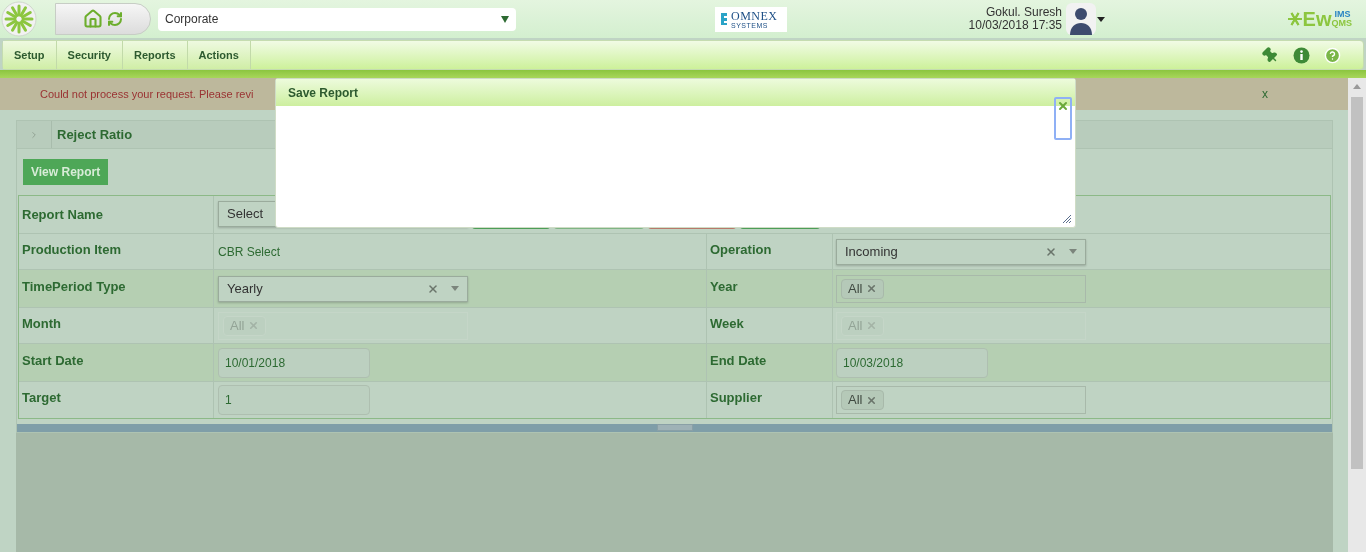 The image size is (1366, 552). What do you see at coordinates (71, 249) in the screenshot?
I see `field-label: Production Item` at bounding box center [71, 249].